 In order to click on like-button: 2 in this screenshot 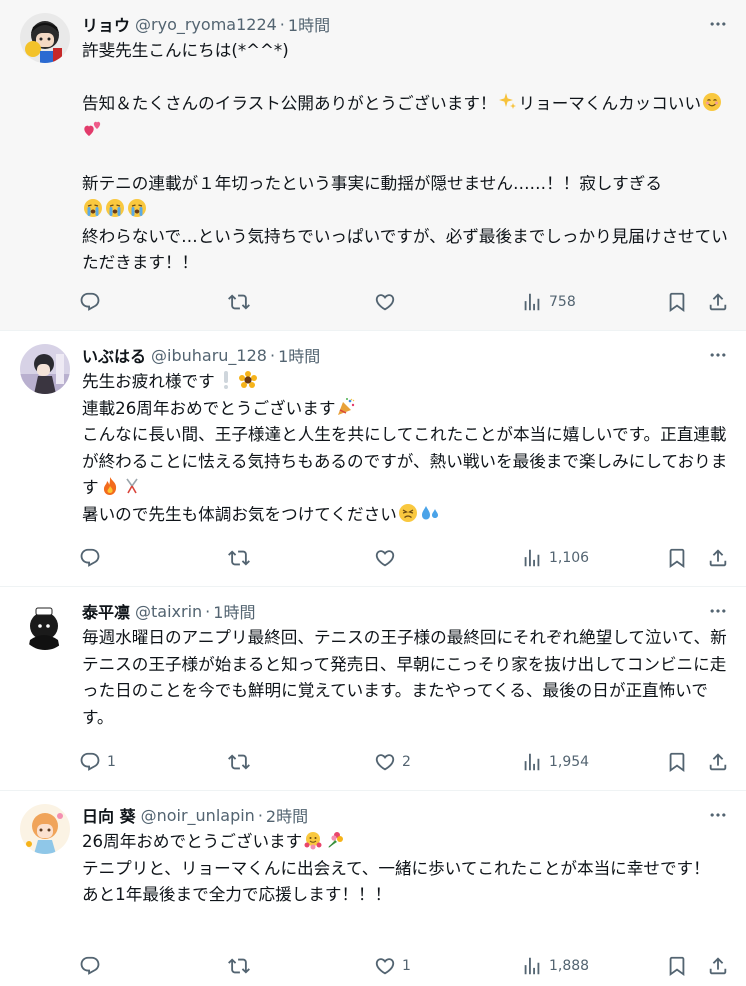, I will do `click(392, 762)`.